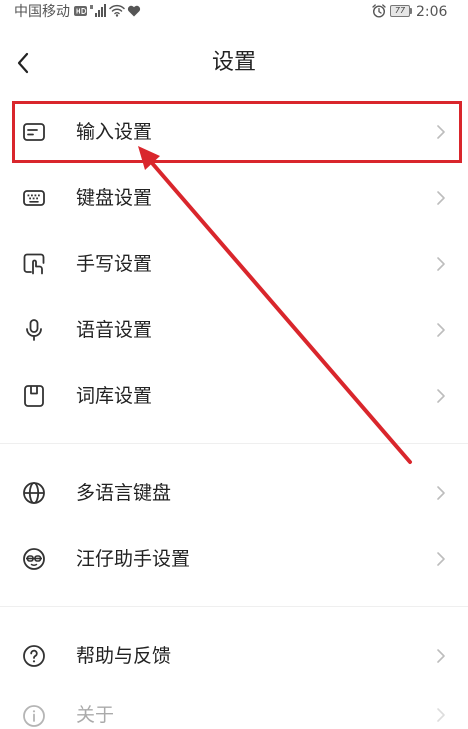  What do you see at coordinates (114, 132) in the screenshot?
I see `settings-item-label: 输入设置` at bounding box center [114, 132].